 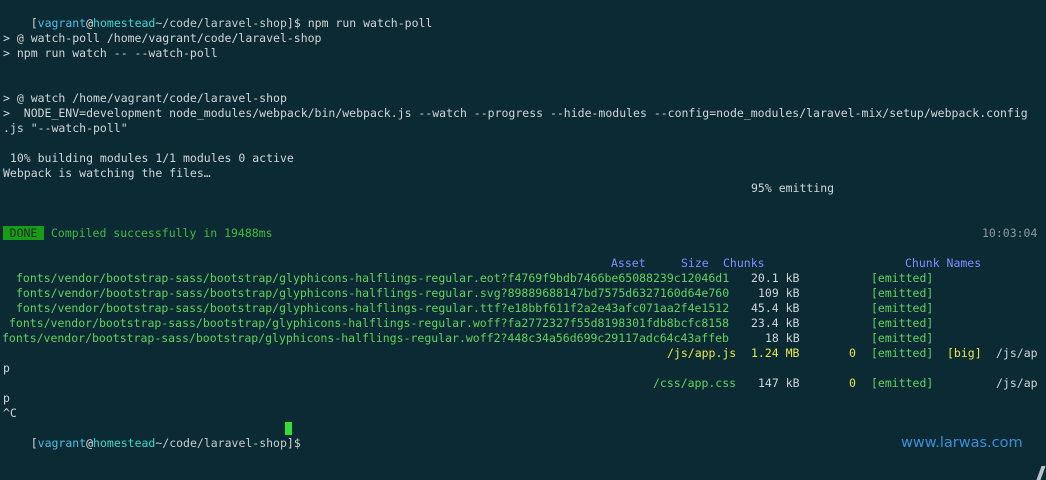 What do you see at coordinates (370, 23) in the screenshot?
I see `command-text: npm run watch-poll` at bounding box center [370, 23].